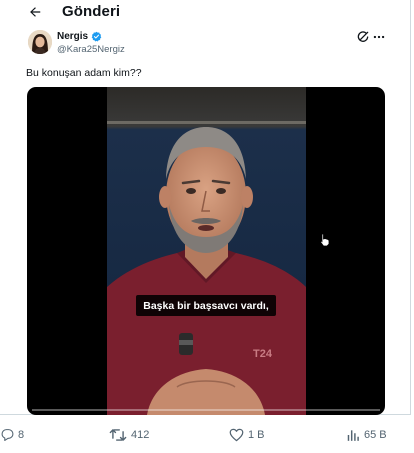 Image resolution: width=414 pixels, height=453 pixels. What do you see at coordinates (207, 439) in the screenshot?
I see `post-actions-bar: 8 412 1 B 65 B` at bounding box center [207, 439].